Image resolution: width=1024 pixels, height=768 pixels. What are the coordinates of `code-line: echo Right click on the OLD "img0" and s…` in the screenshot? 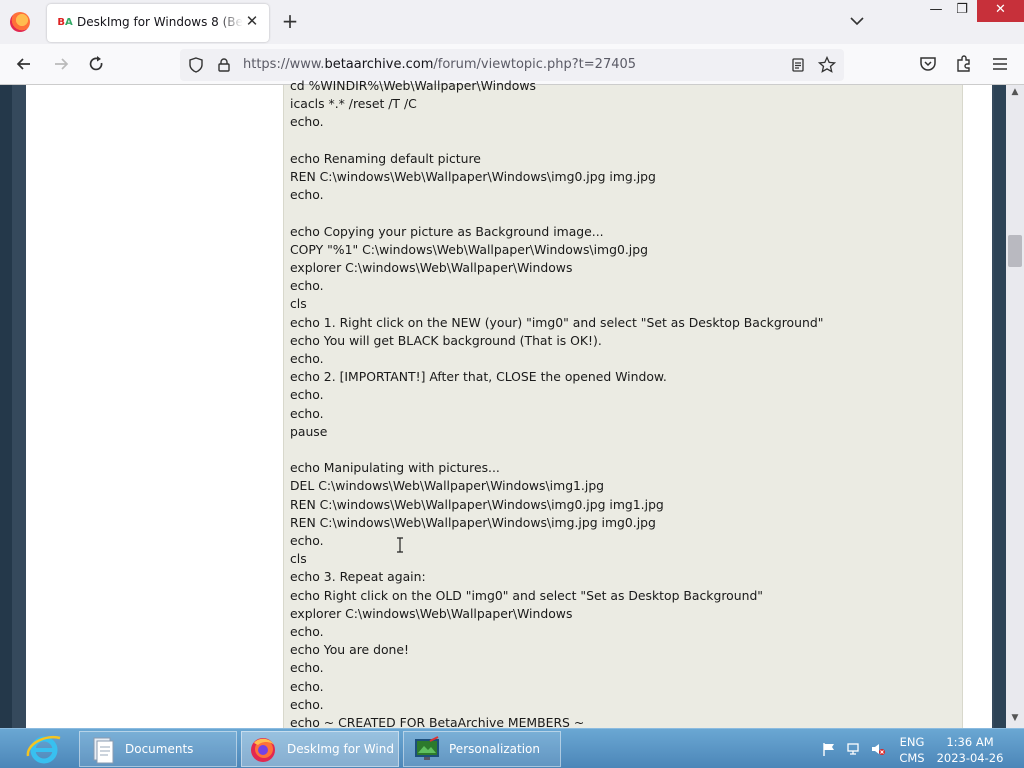 It's located at (527, 595).